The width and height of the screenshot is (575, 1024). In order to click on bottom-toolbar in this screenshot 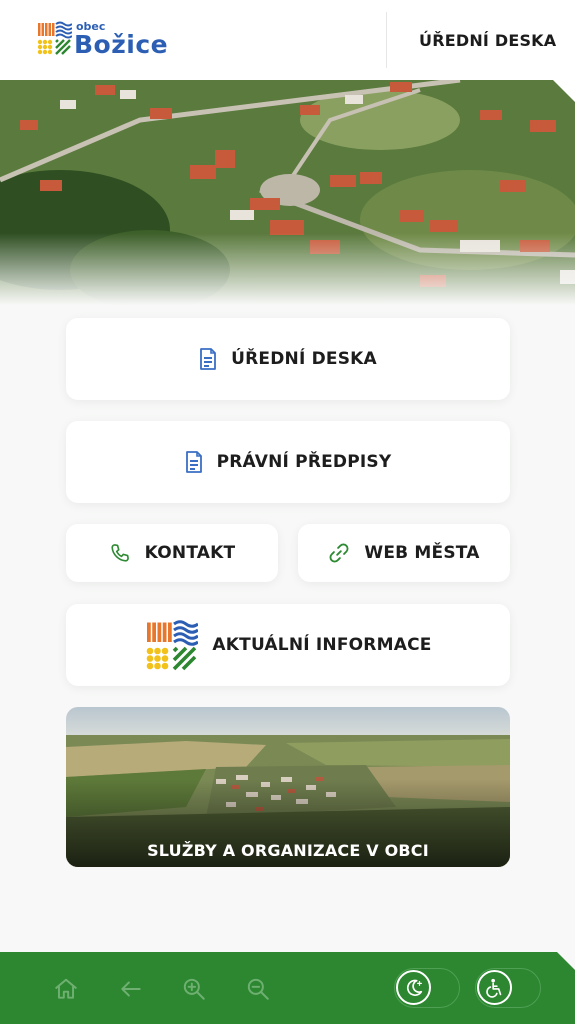, I will do `click(287, 988)`.